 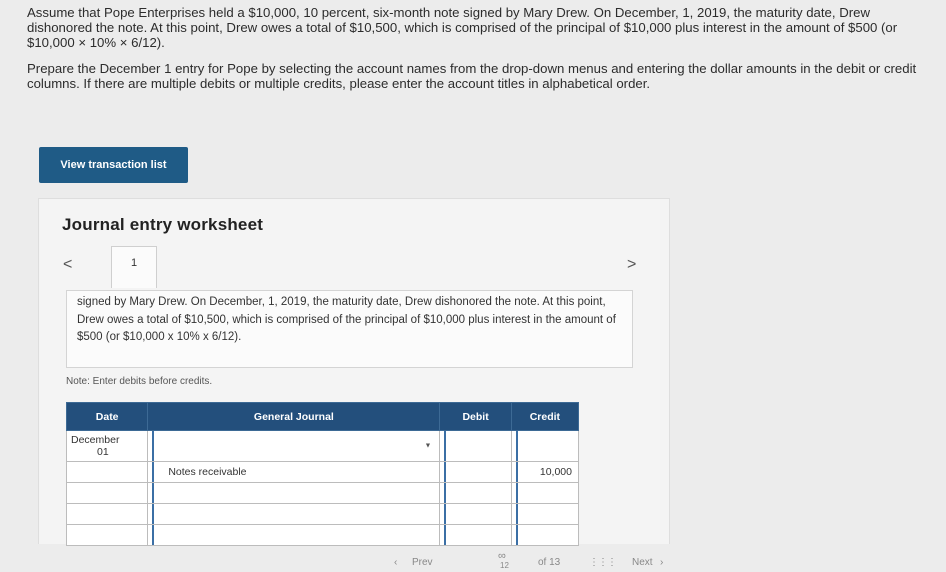 I want to click on grid-icon: ⋮⋮⋮, so click(x=603, y=562).